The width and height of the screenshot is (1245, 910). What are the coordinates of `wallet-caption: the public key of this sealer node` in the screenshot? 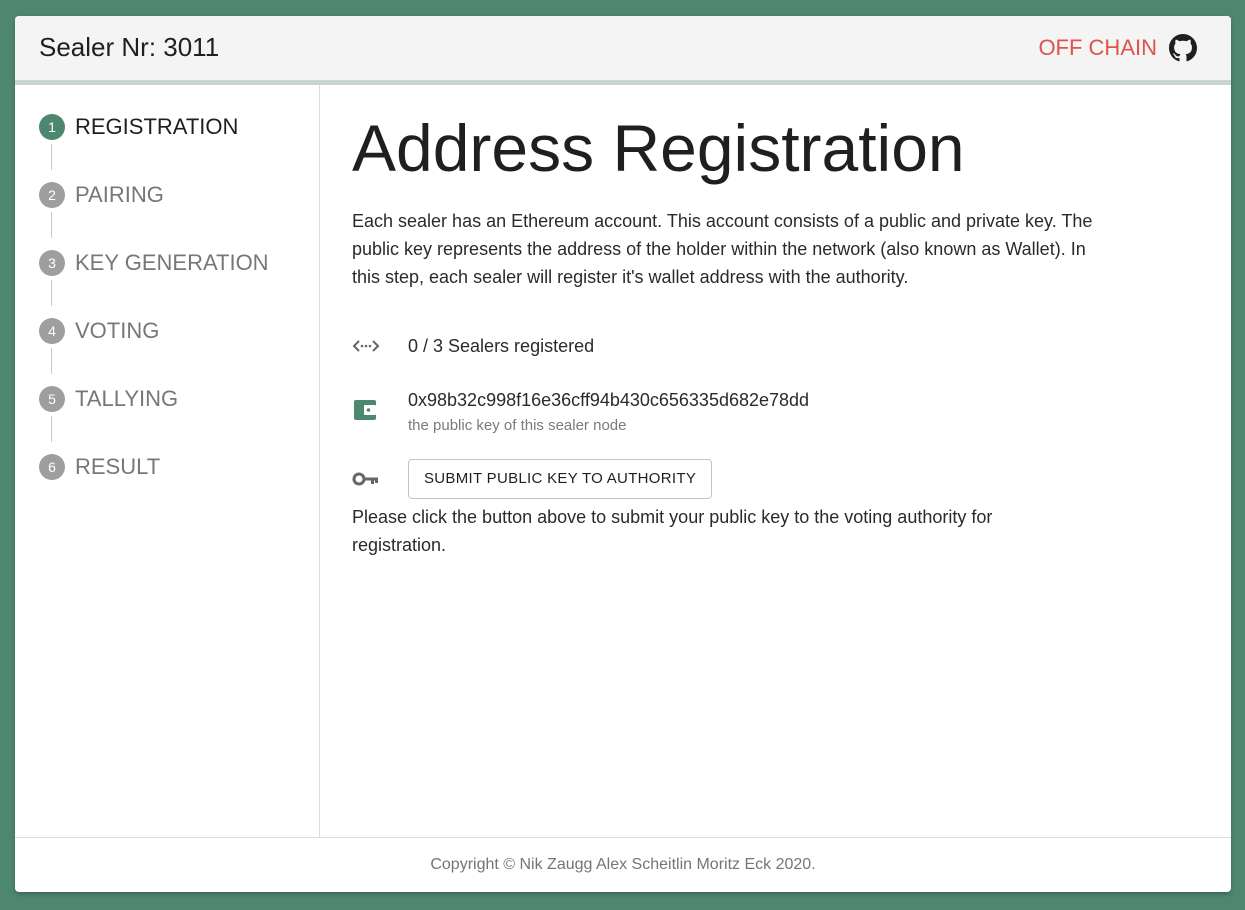 It's located at (517, 425).